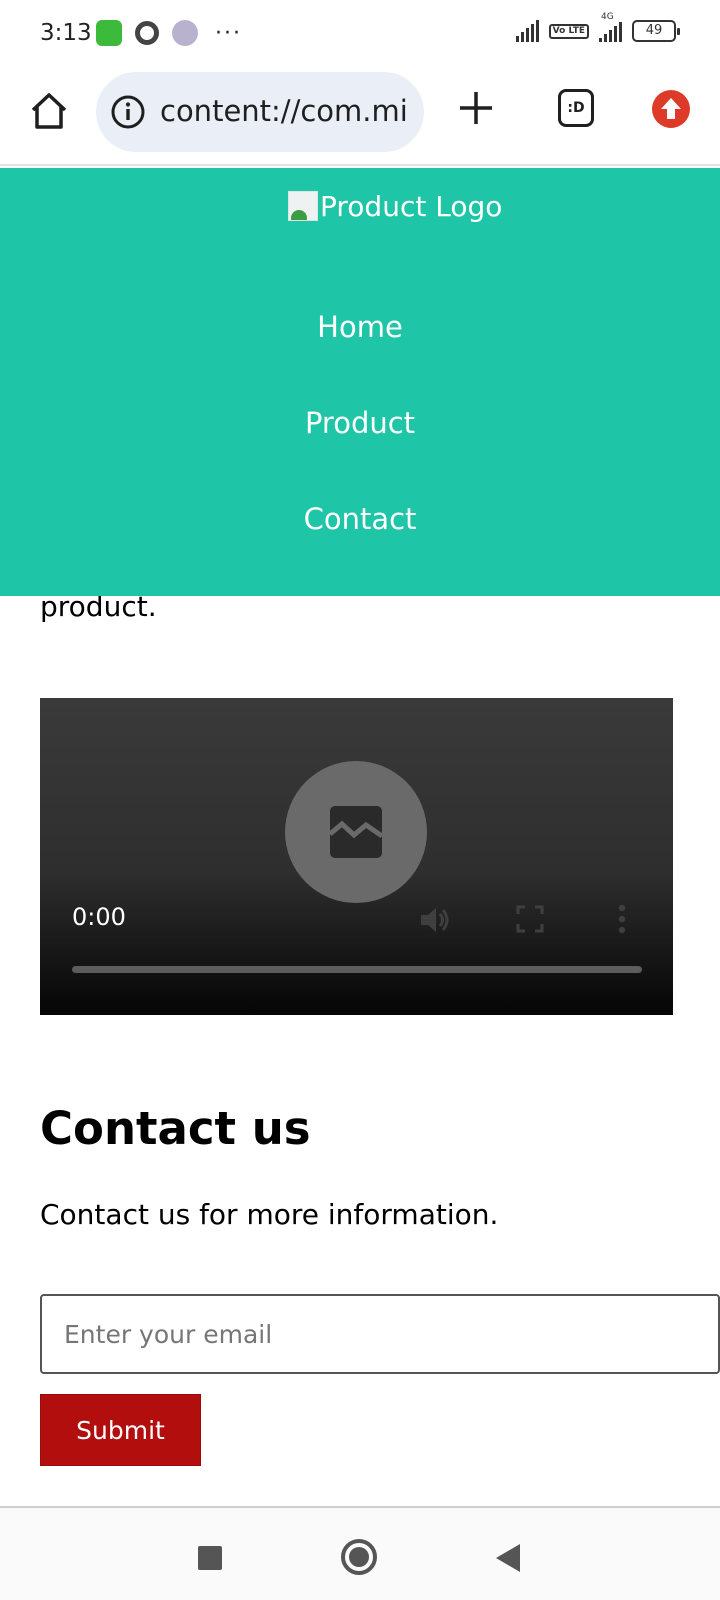  I want to click on more-options-icon, so click(622, 919).